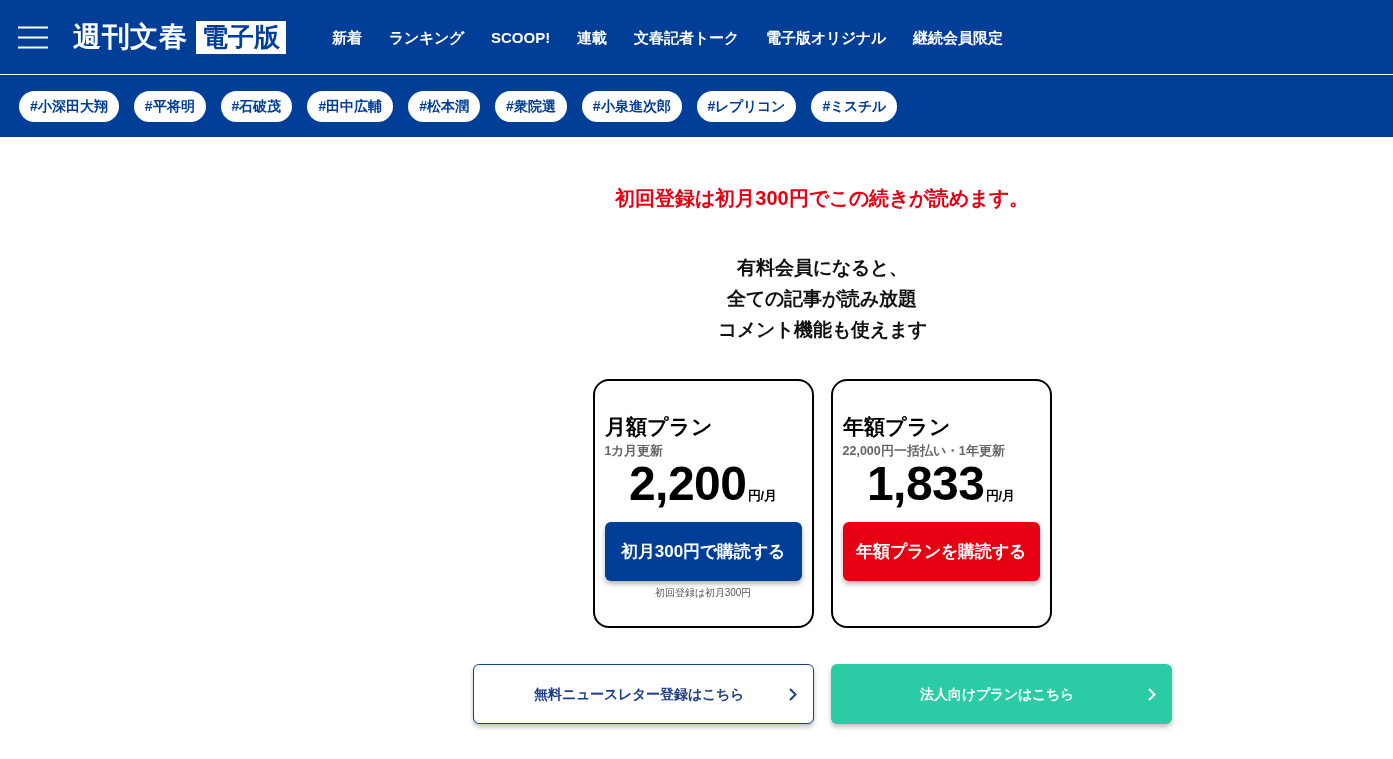  What do you see at coordinates (130, 37) in the screenshot?
I see `logo-title: 週刊文春` at bounding box center [130, 37].